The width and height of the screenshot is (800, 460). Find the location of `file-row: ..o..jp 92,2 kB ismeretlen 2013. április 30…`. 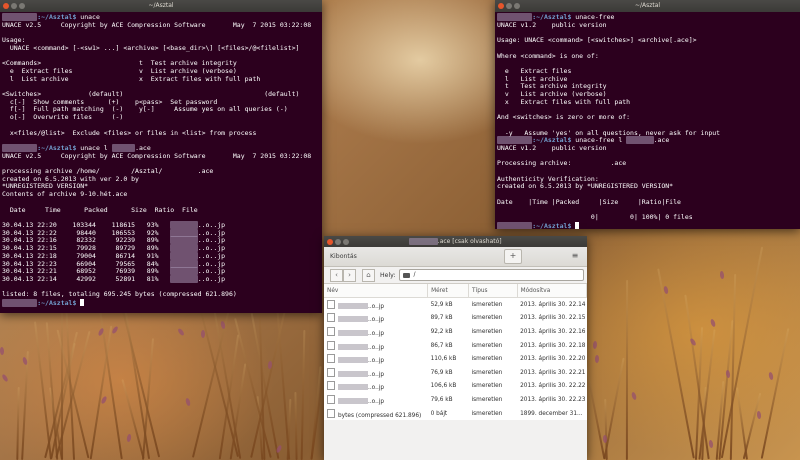

file-row: ..o..jp 92,2 kB ismeretlen 2013. április 30… is located at coordinates (455, 332).